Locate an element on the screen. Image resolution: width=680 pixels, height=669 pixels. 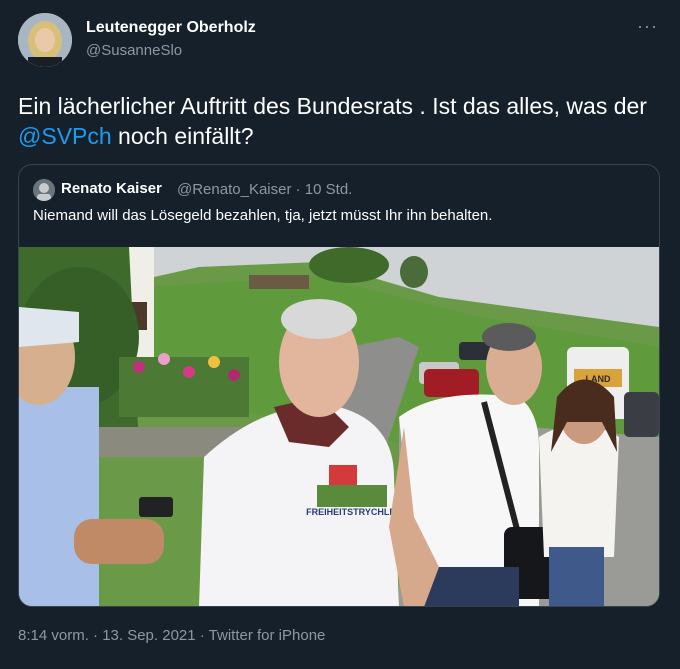
tweet-text-part2: noch einfällt? is located at coordinates (182, 136).